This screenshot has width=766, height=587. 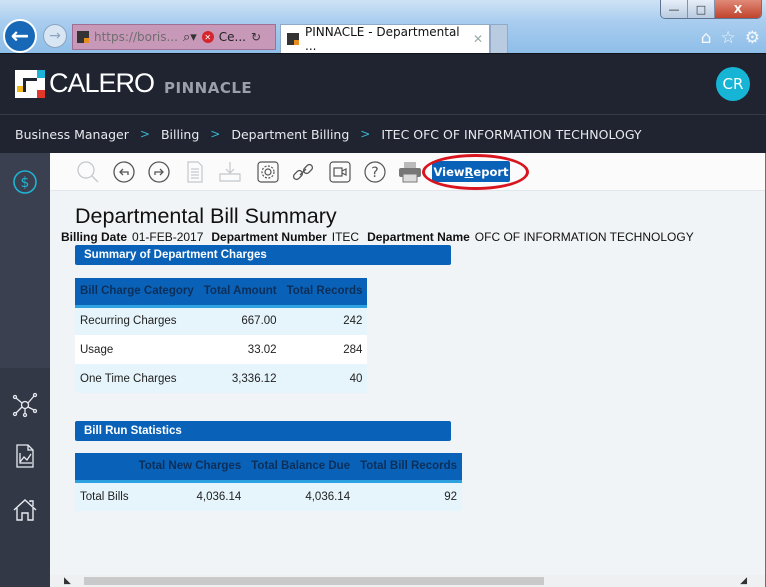 I want to click on breadcrumb-item: Billing, so click(x=180, y=134).